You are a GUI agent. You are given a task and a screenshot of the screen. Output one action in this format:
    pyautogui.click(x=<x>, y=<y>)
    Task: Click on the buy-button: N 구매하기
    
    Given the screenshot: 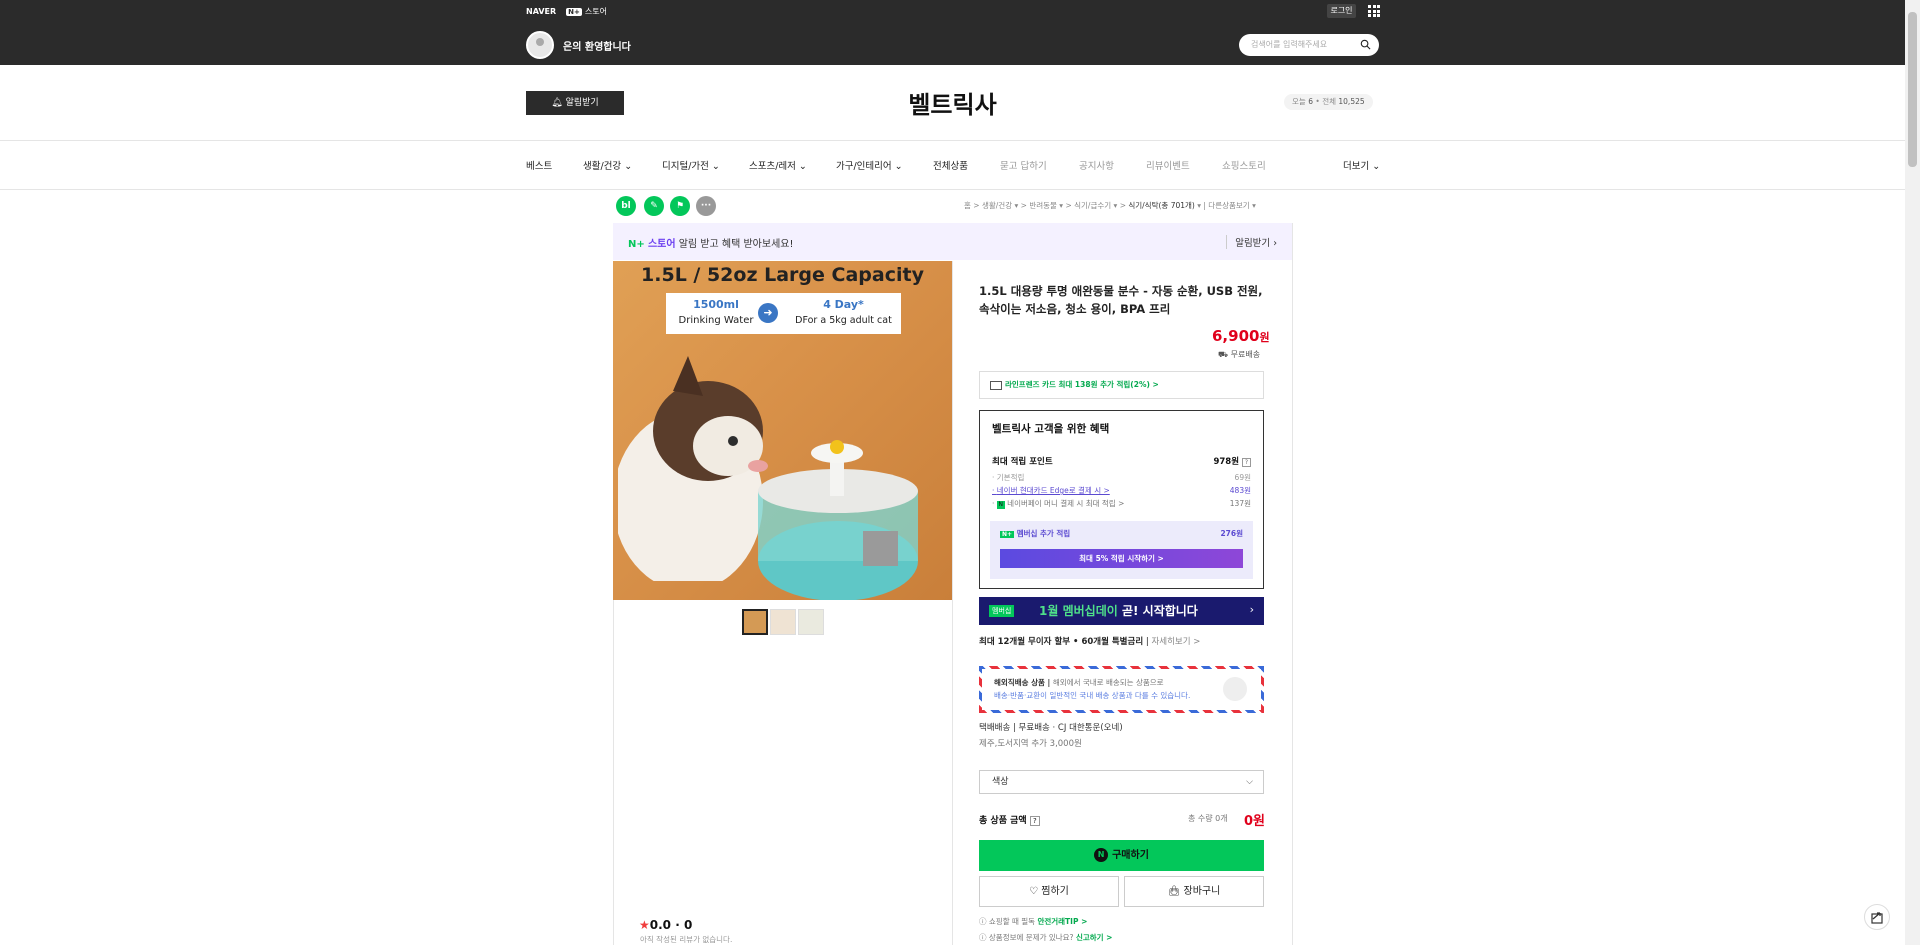 What is the action you would take?
    pyautogui.click(x=1121, y=855)
    